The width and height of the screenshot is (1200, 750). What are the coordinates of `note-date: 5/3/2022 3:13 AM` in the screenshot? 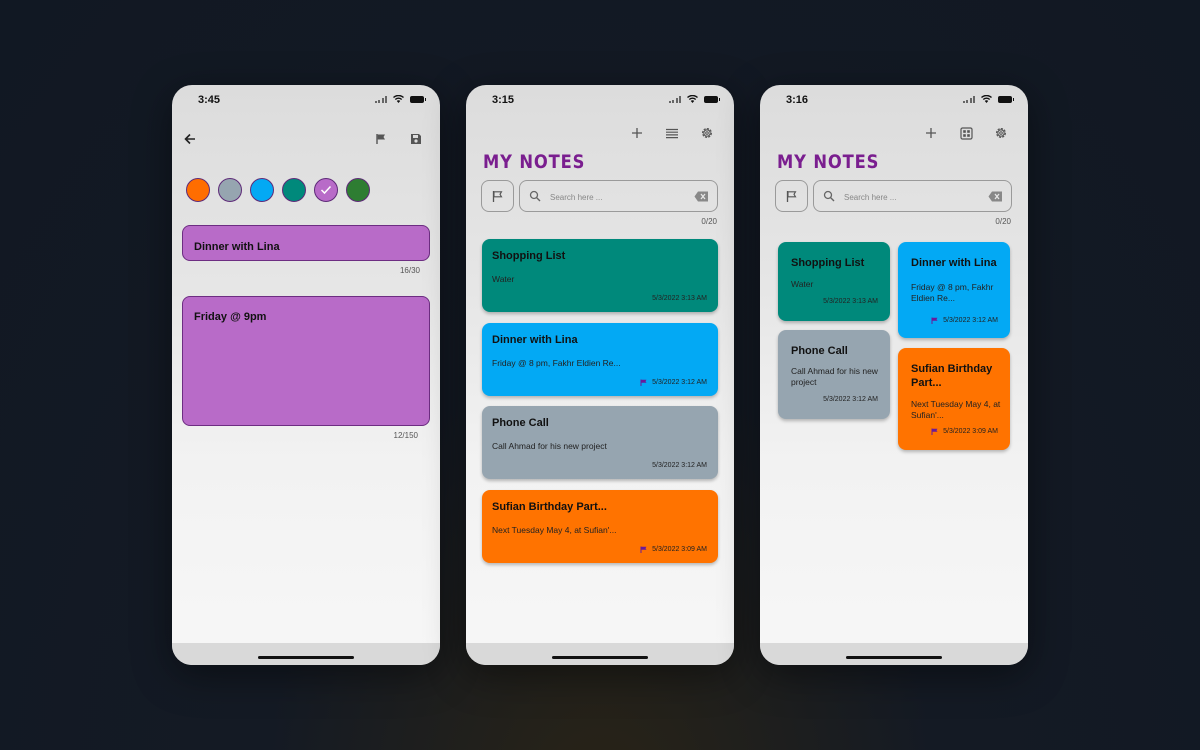 It's located at (850, 301).